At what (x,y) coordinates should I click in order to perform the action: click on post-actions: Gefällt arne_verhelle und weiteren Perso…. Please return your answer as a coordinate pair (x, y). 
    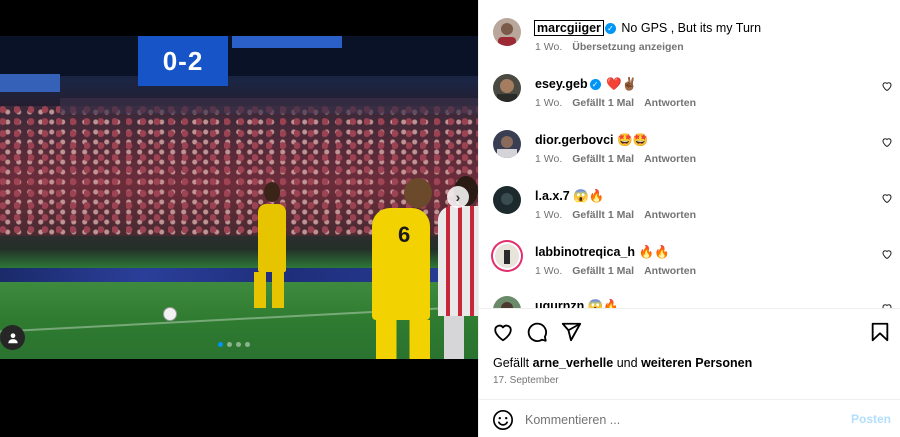
    Looking at the image, I should click on (689, 355).